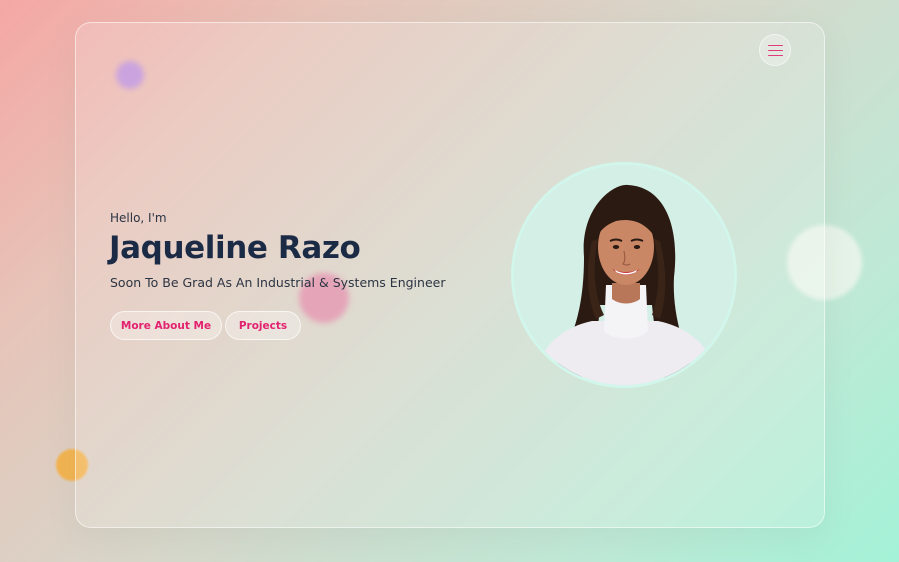 This screenshot has height=562, width=899. Describe the element at coordinates (235, 248) in the screenshot. I see `hero-name: Jaqueline Razo` at that location.